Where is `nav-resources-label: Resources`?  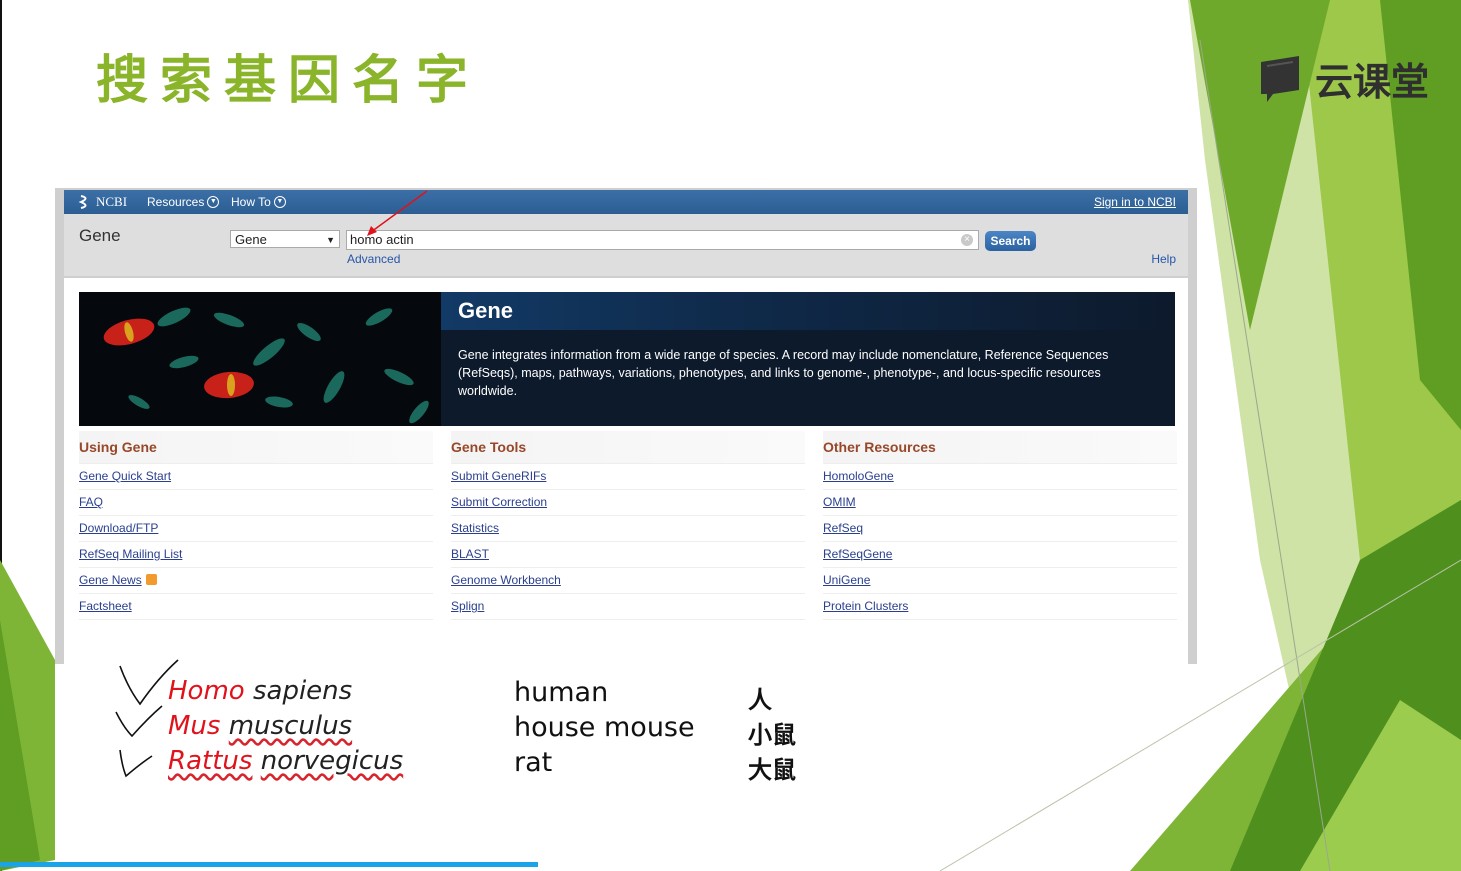 nav-resources-label: Resources is located at coordinates (176, 202).